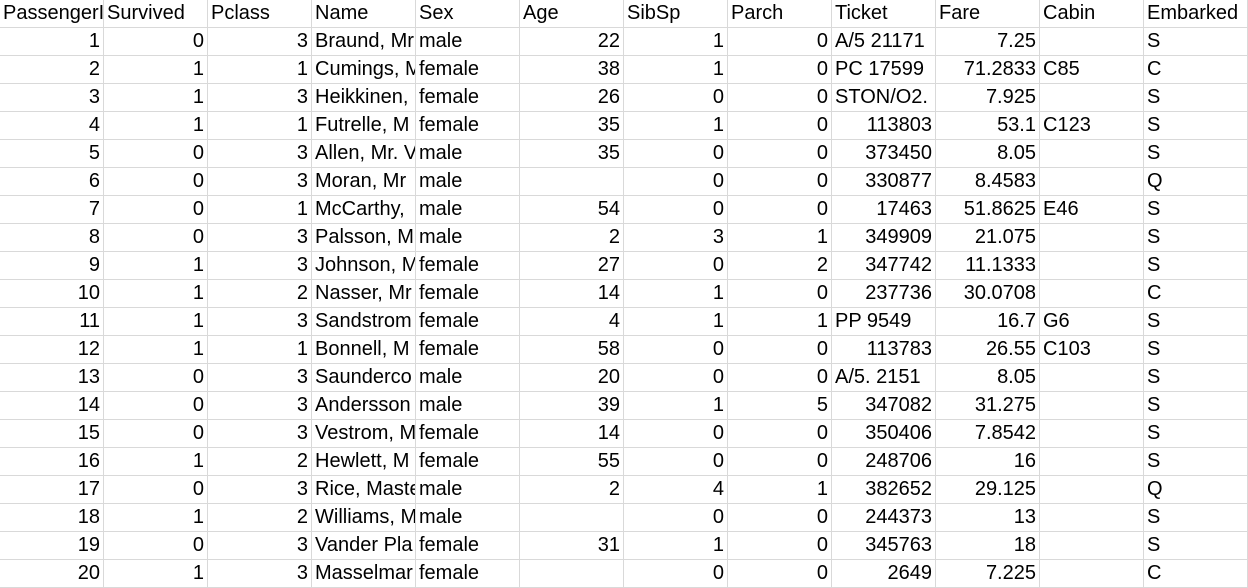 The width and height of the screenshot is (1248, 588). Describe the element at coordinates (364, 294) in the screenshot. I see `cell-name: Nasser, Mr` at that location.